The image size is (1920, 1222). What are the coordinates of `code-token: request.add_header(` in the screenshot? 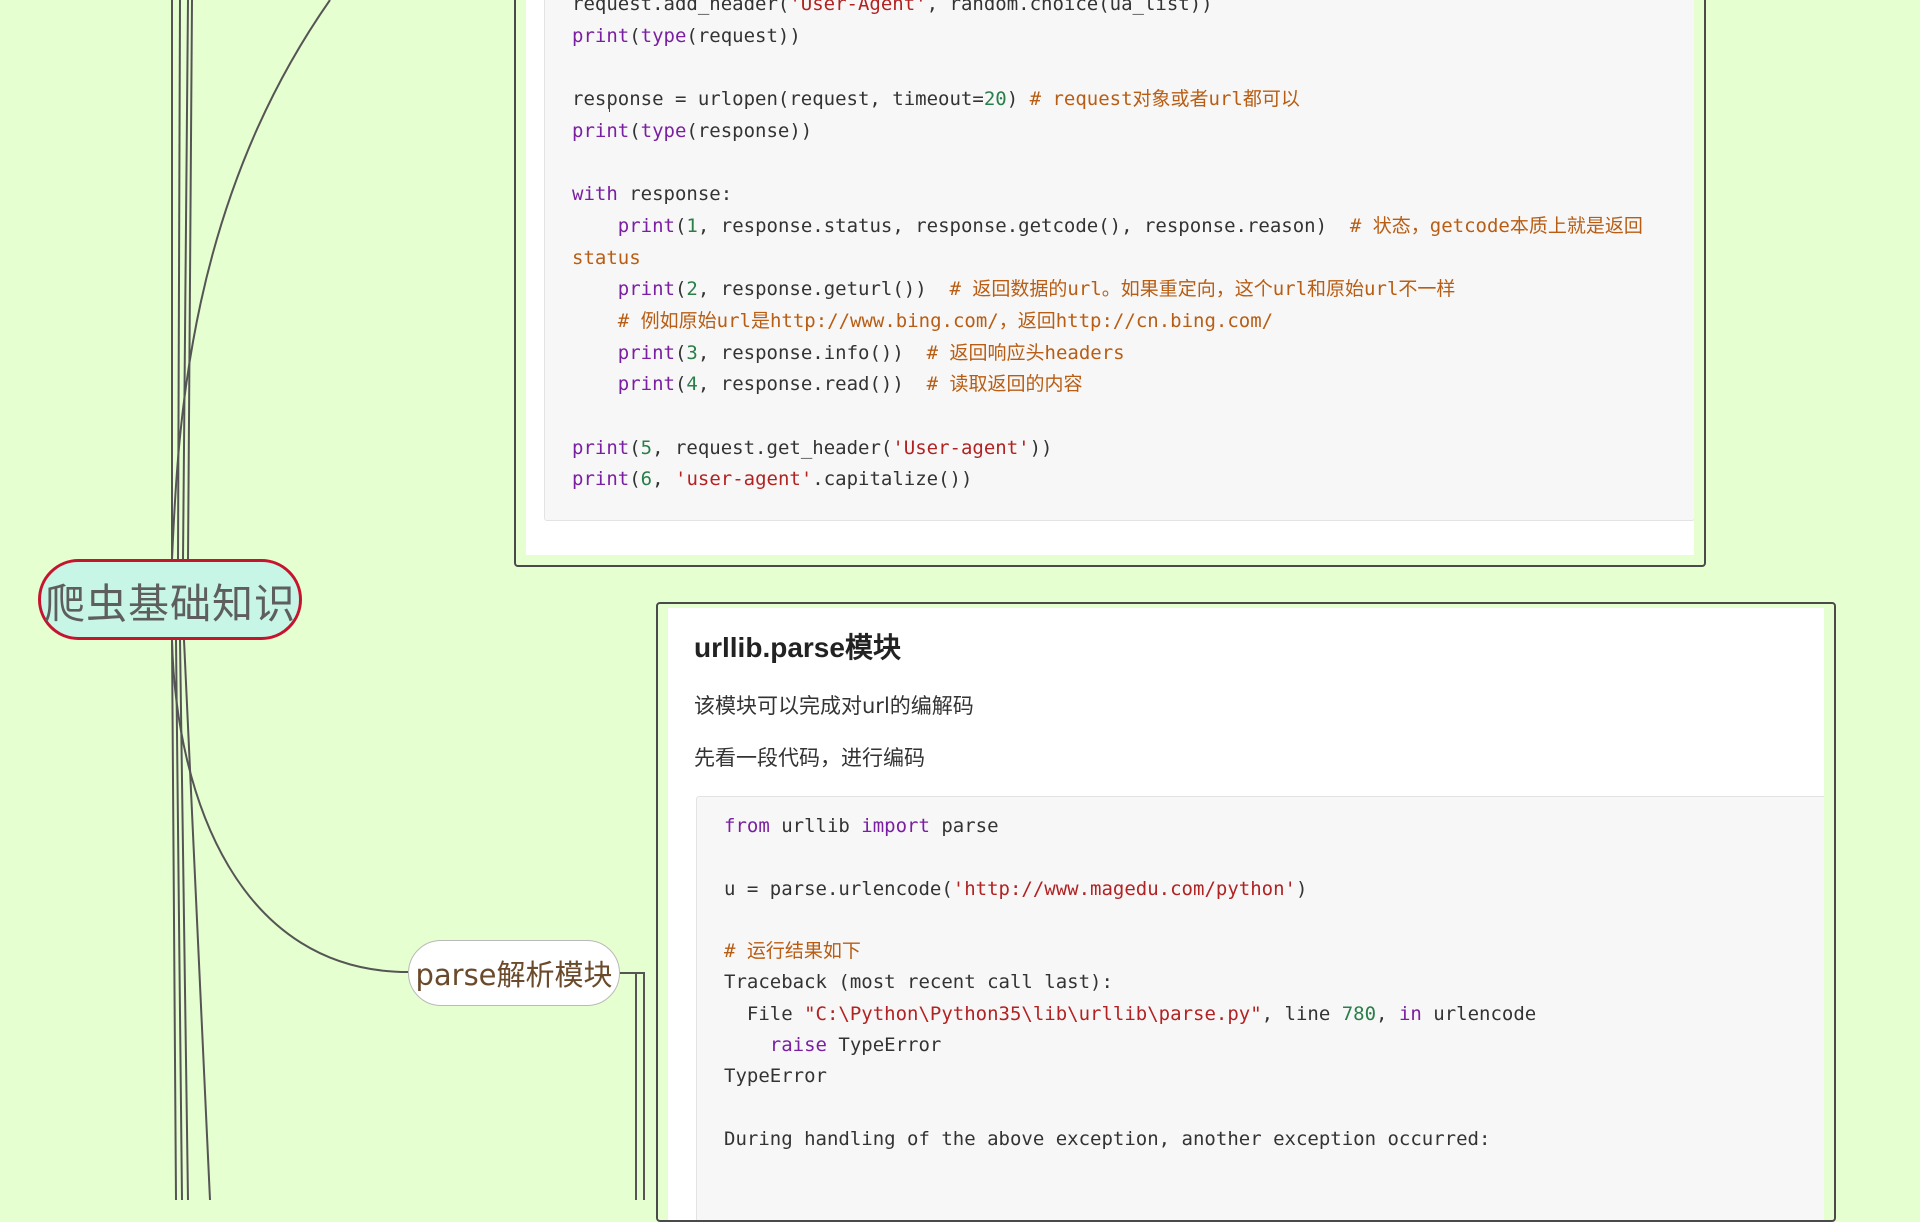 It's located at (681, 7).